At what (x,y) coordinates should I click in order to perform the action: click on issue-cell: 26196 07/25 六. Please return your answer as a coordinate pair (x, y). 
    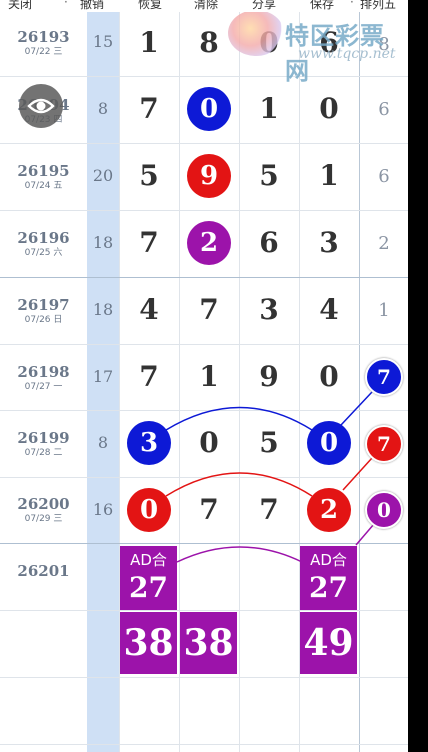
    Looking at the image, I should click on (43, 244).